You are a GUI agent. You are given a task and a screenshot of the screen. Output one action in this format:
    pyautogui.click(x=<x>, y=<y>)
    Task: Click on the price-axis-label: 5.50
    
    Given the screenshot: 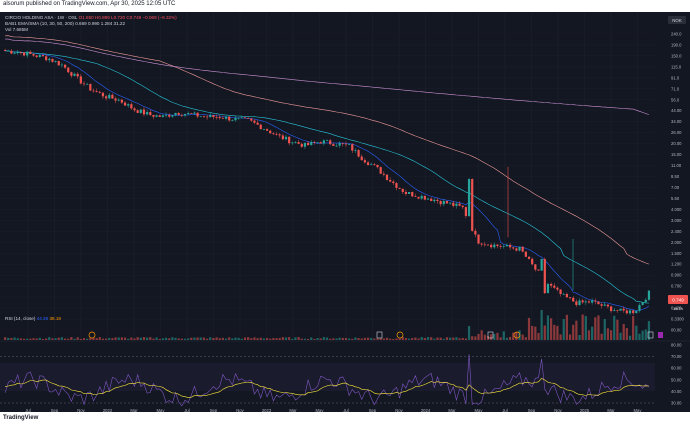 What is the action you would take?
    pyautogui.click(x=675, y=198)
    